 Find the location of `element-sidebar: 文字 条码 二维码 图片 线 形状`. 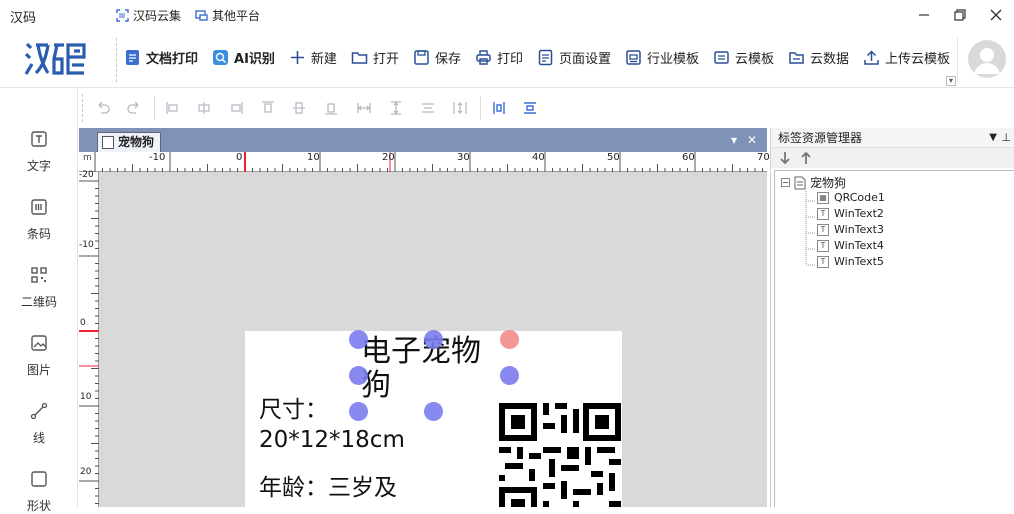

element-sidebar: 文字 条码 二维码 图片 线 形状 is located at coordinates (39, 300).